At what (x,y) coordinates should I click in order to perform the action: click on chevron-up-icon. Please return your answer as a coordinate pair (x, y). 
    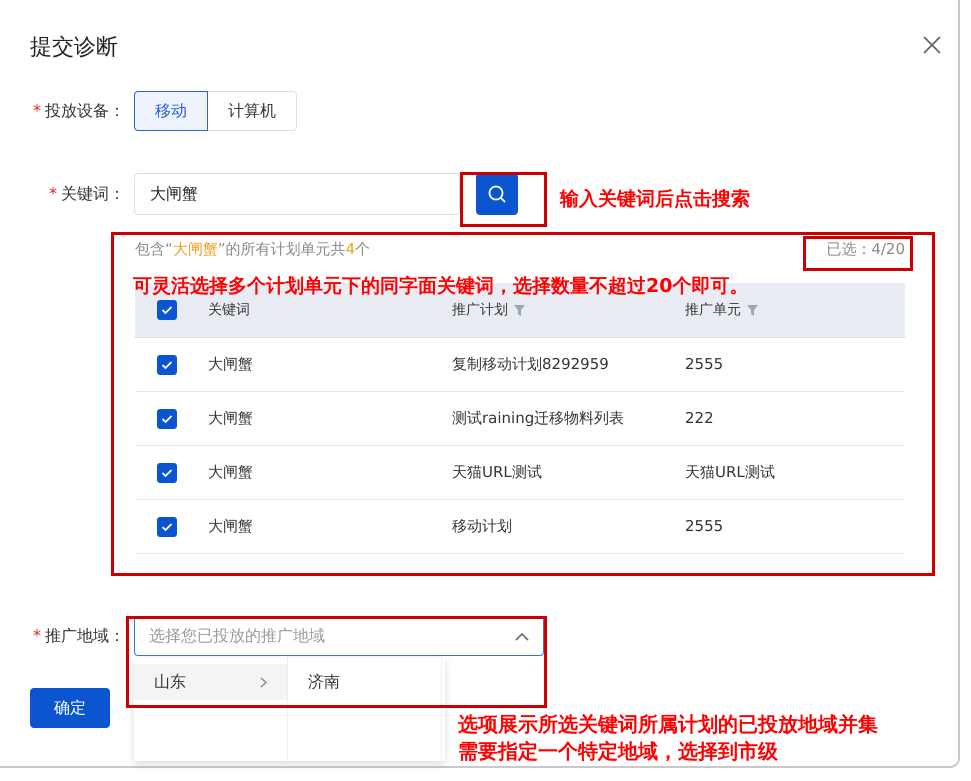
    Looking at the image, I should click on (522, 636).